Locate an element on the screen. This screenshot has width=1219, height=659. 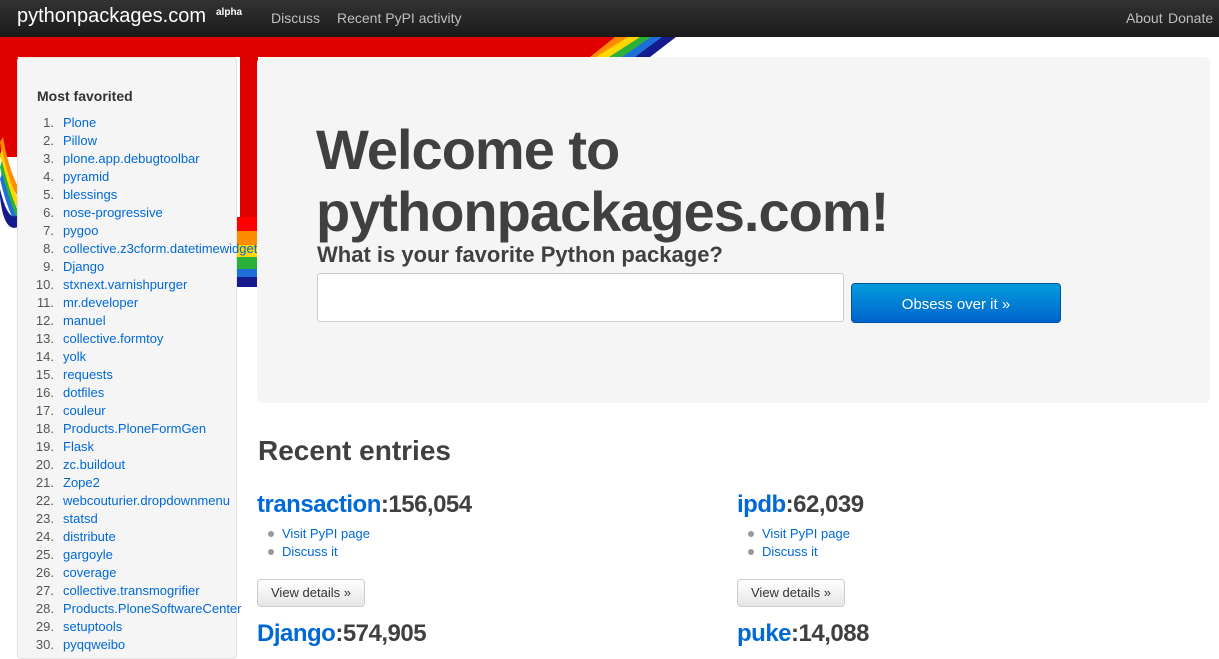
favorite-package-link: yolk is located at coordinates (74, 357).